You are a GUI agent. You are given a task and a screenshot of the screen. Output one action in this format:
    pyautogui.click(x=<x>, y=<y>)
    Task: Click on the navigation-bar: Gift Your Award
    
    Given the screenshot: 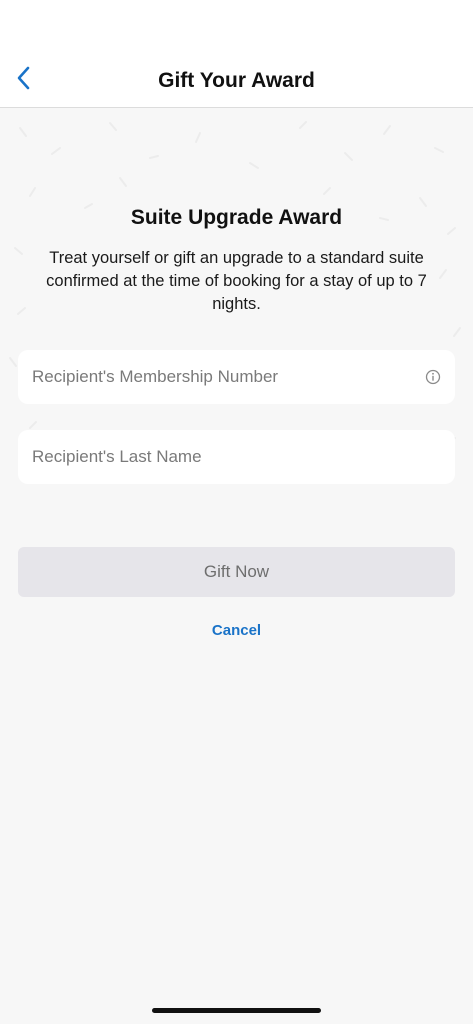 What is the action you would take?
    pyautogui.click(x=236, y=80)
    